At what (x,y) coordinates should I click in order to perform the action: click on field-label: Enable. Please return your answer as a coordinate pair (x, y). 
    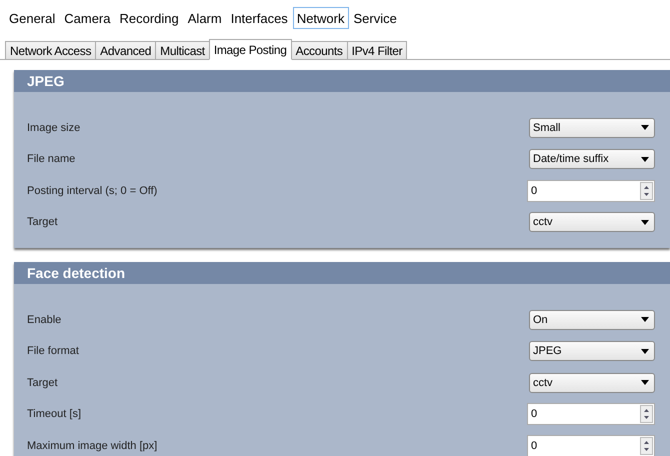
    Looking at the image, I should click on (44, 320).